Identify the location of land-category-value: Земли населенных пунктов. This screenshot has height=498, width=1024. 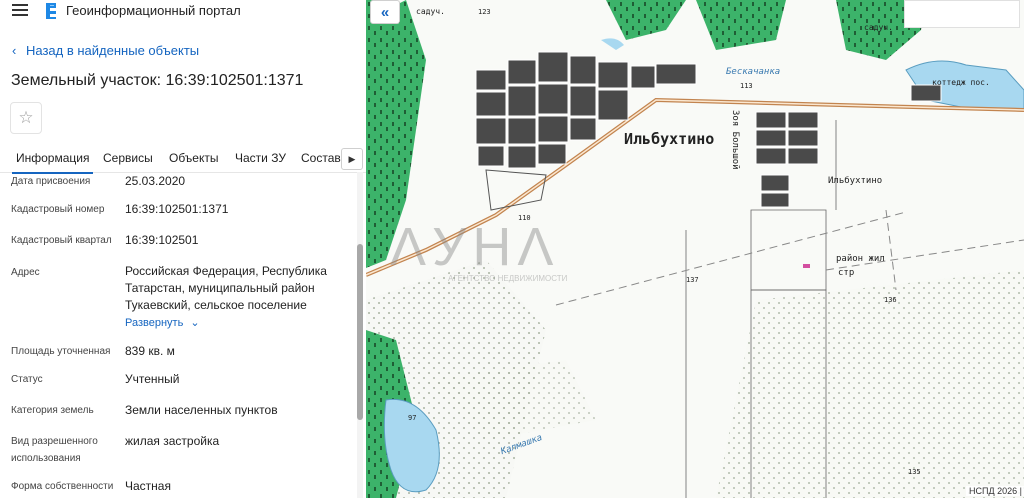
(201, 410).